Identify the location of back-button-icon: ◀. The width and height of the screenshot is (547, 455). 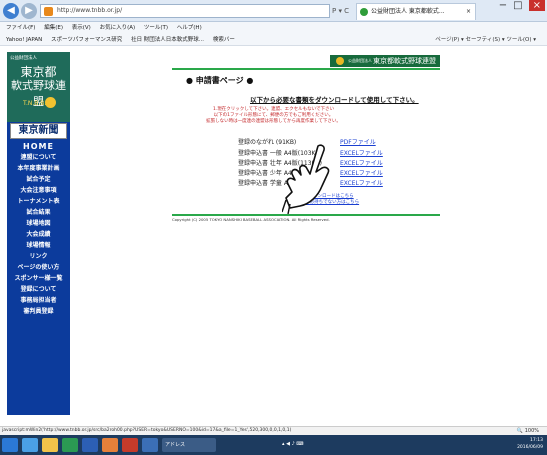
(11, 11).